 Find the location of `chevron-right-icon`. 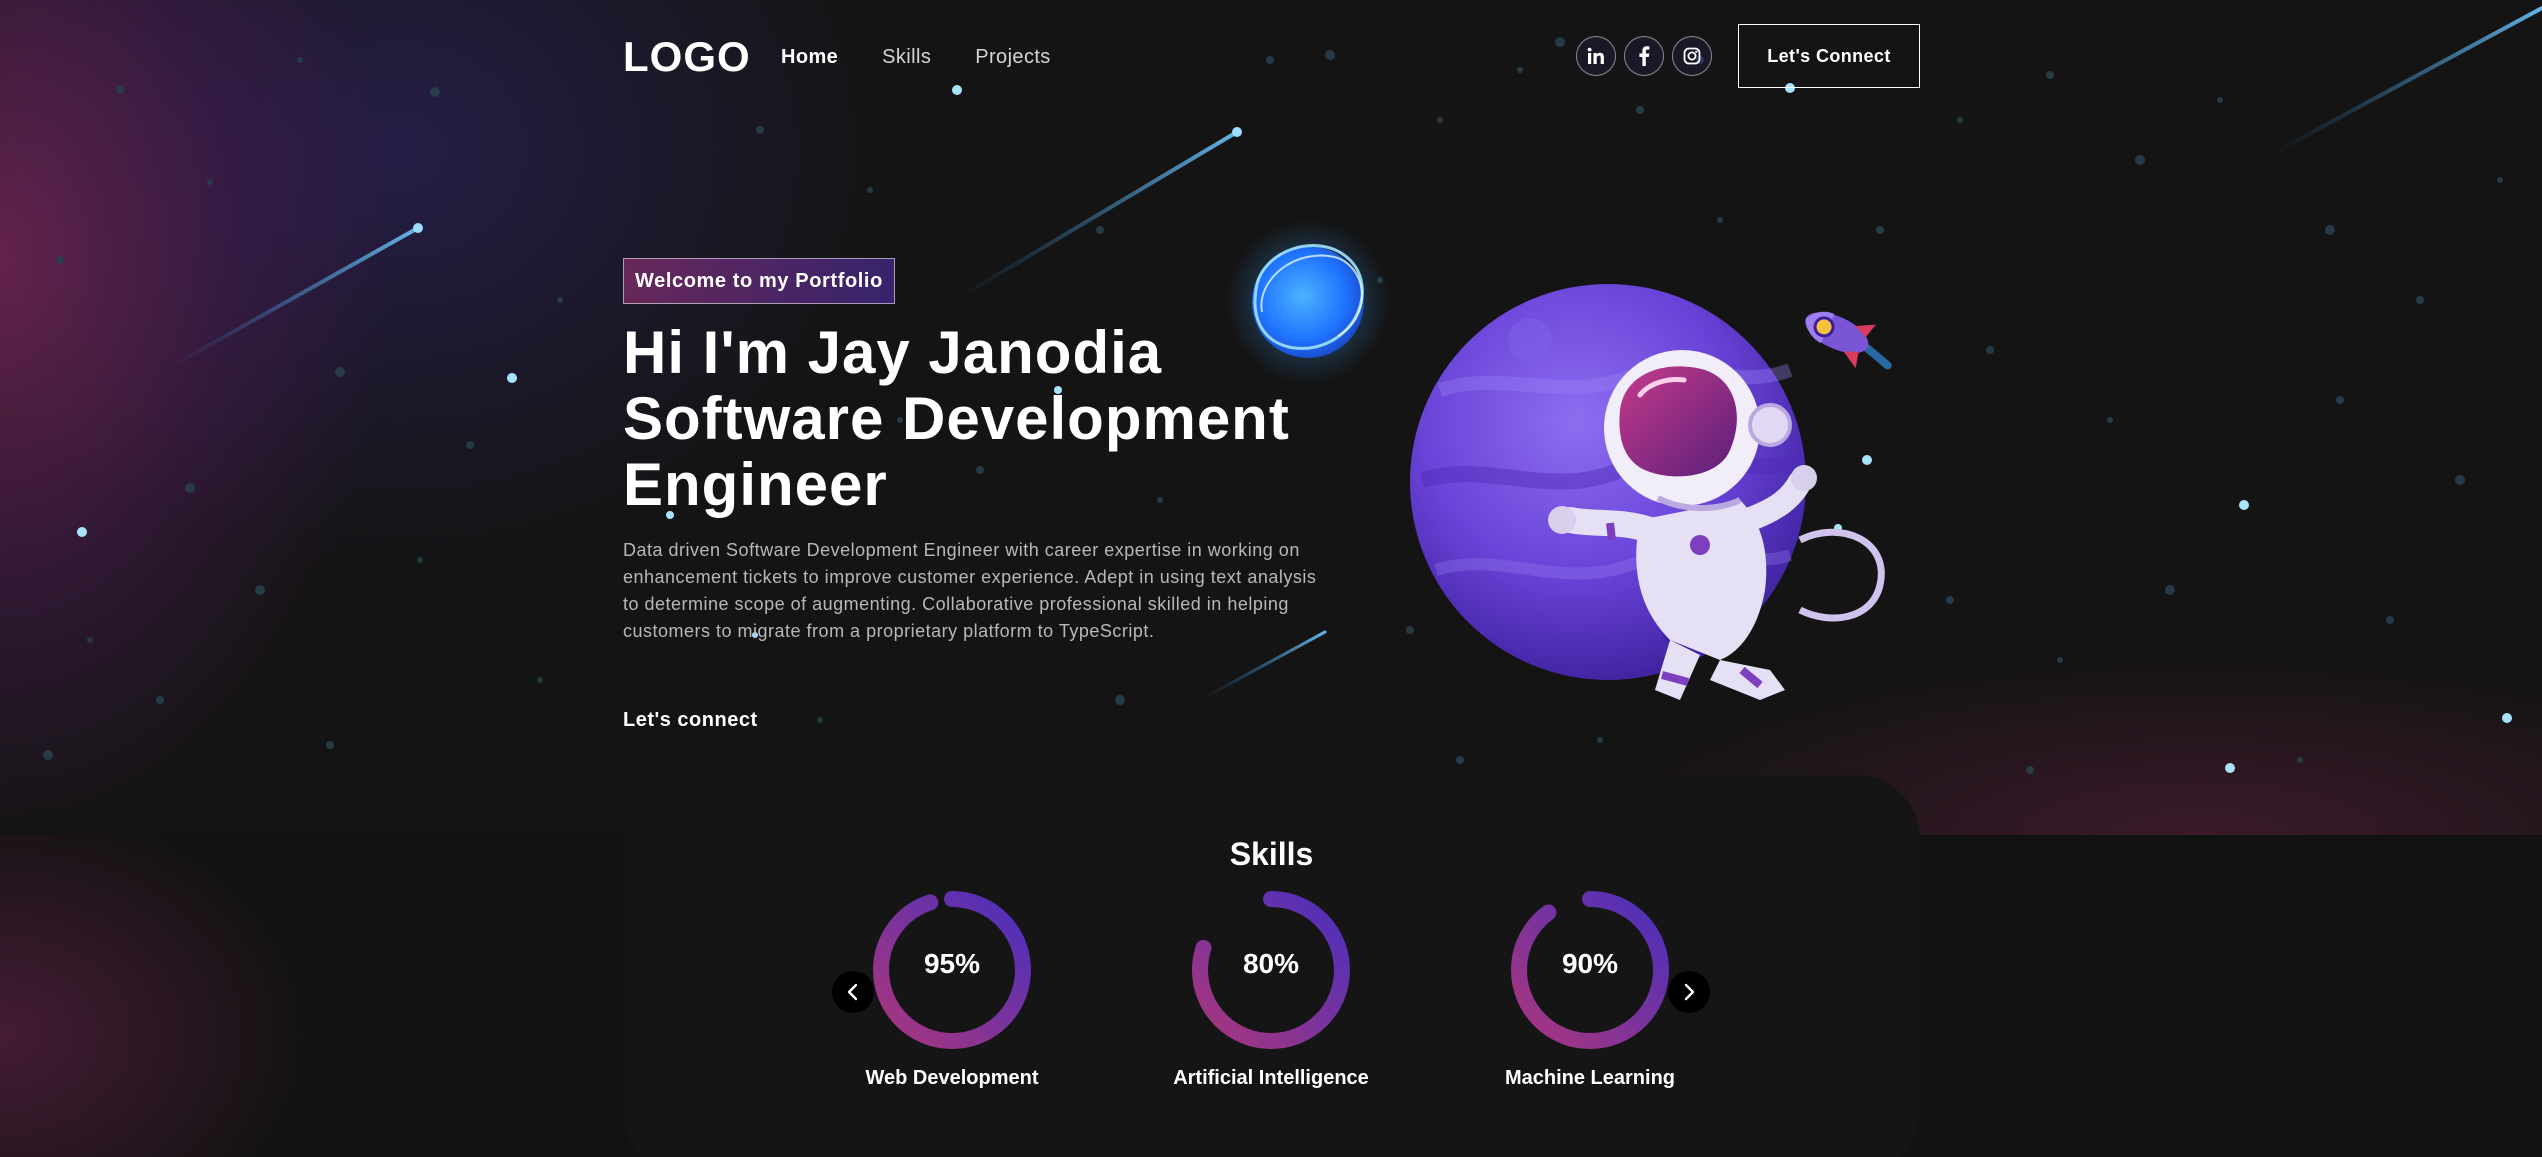

chevron-right-icon is located at coordinates (1689, 992).